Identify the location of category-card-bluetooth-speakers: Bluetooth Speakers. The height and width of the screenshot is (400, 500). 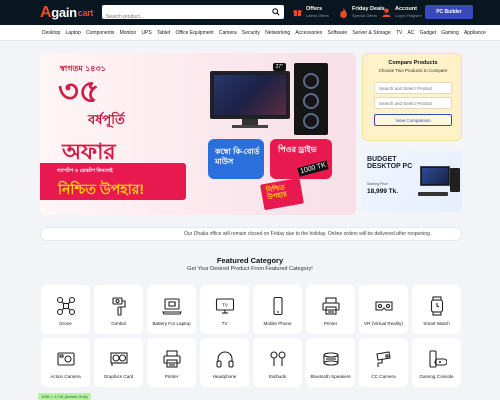
(330, 362).